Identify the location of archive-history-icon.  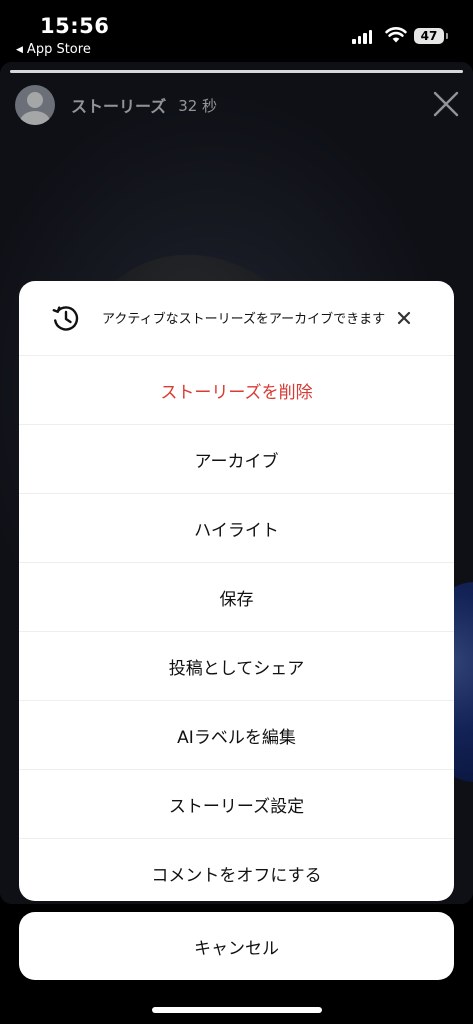
(65, 318).